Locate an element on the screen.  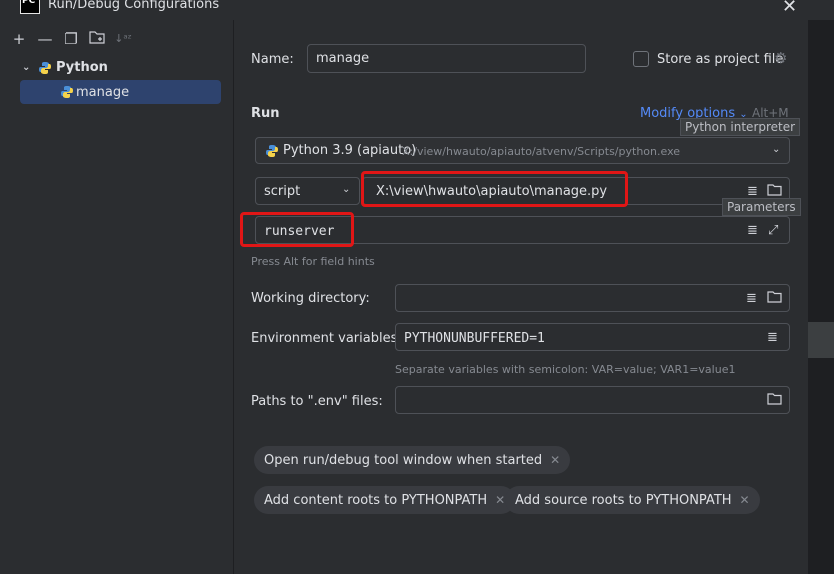
new-folder-icon is located at coordinates (97, 39).